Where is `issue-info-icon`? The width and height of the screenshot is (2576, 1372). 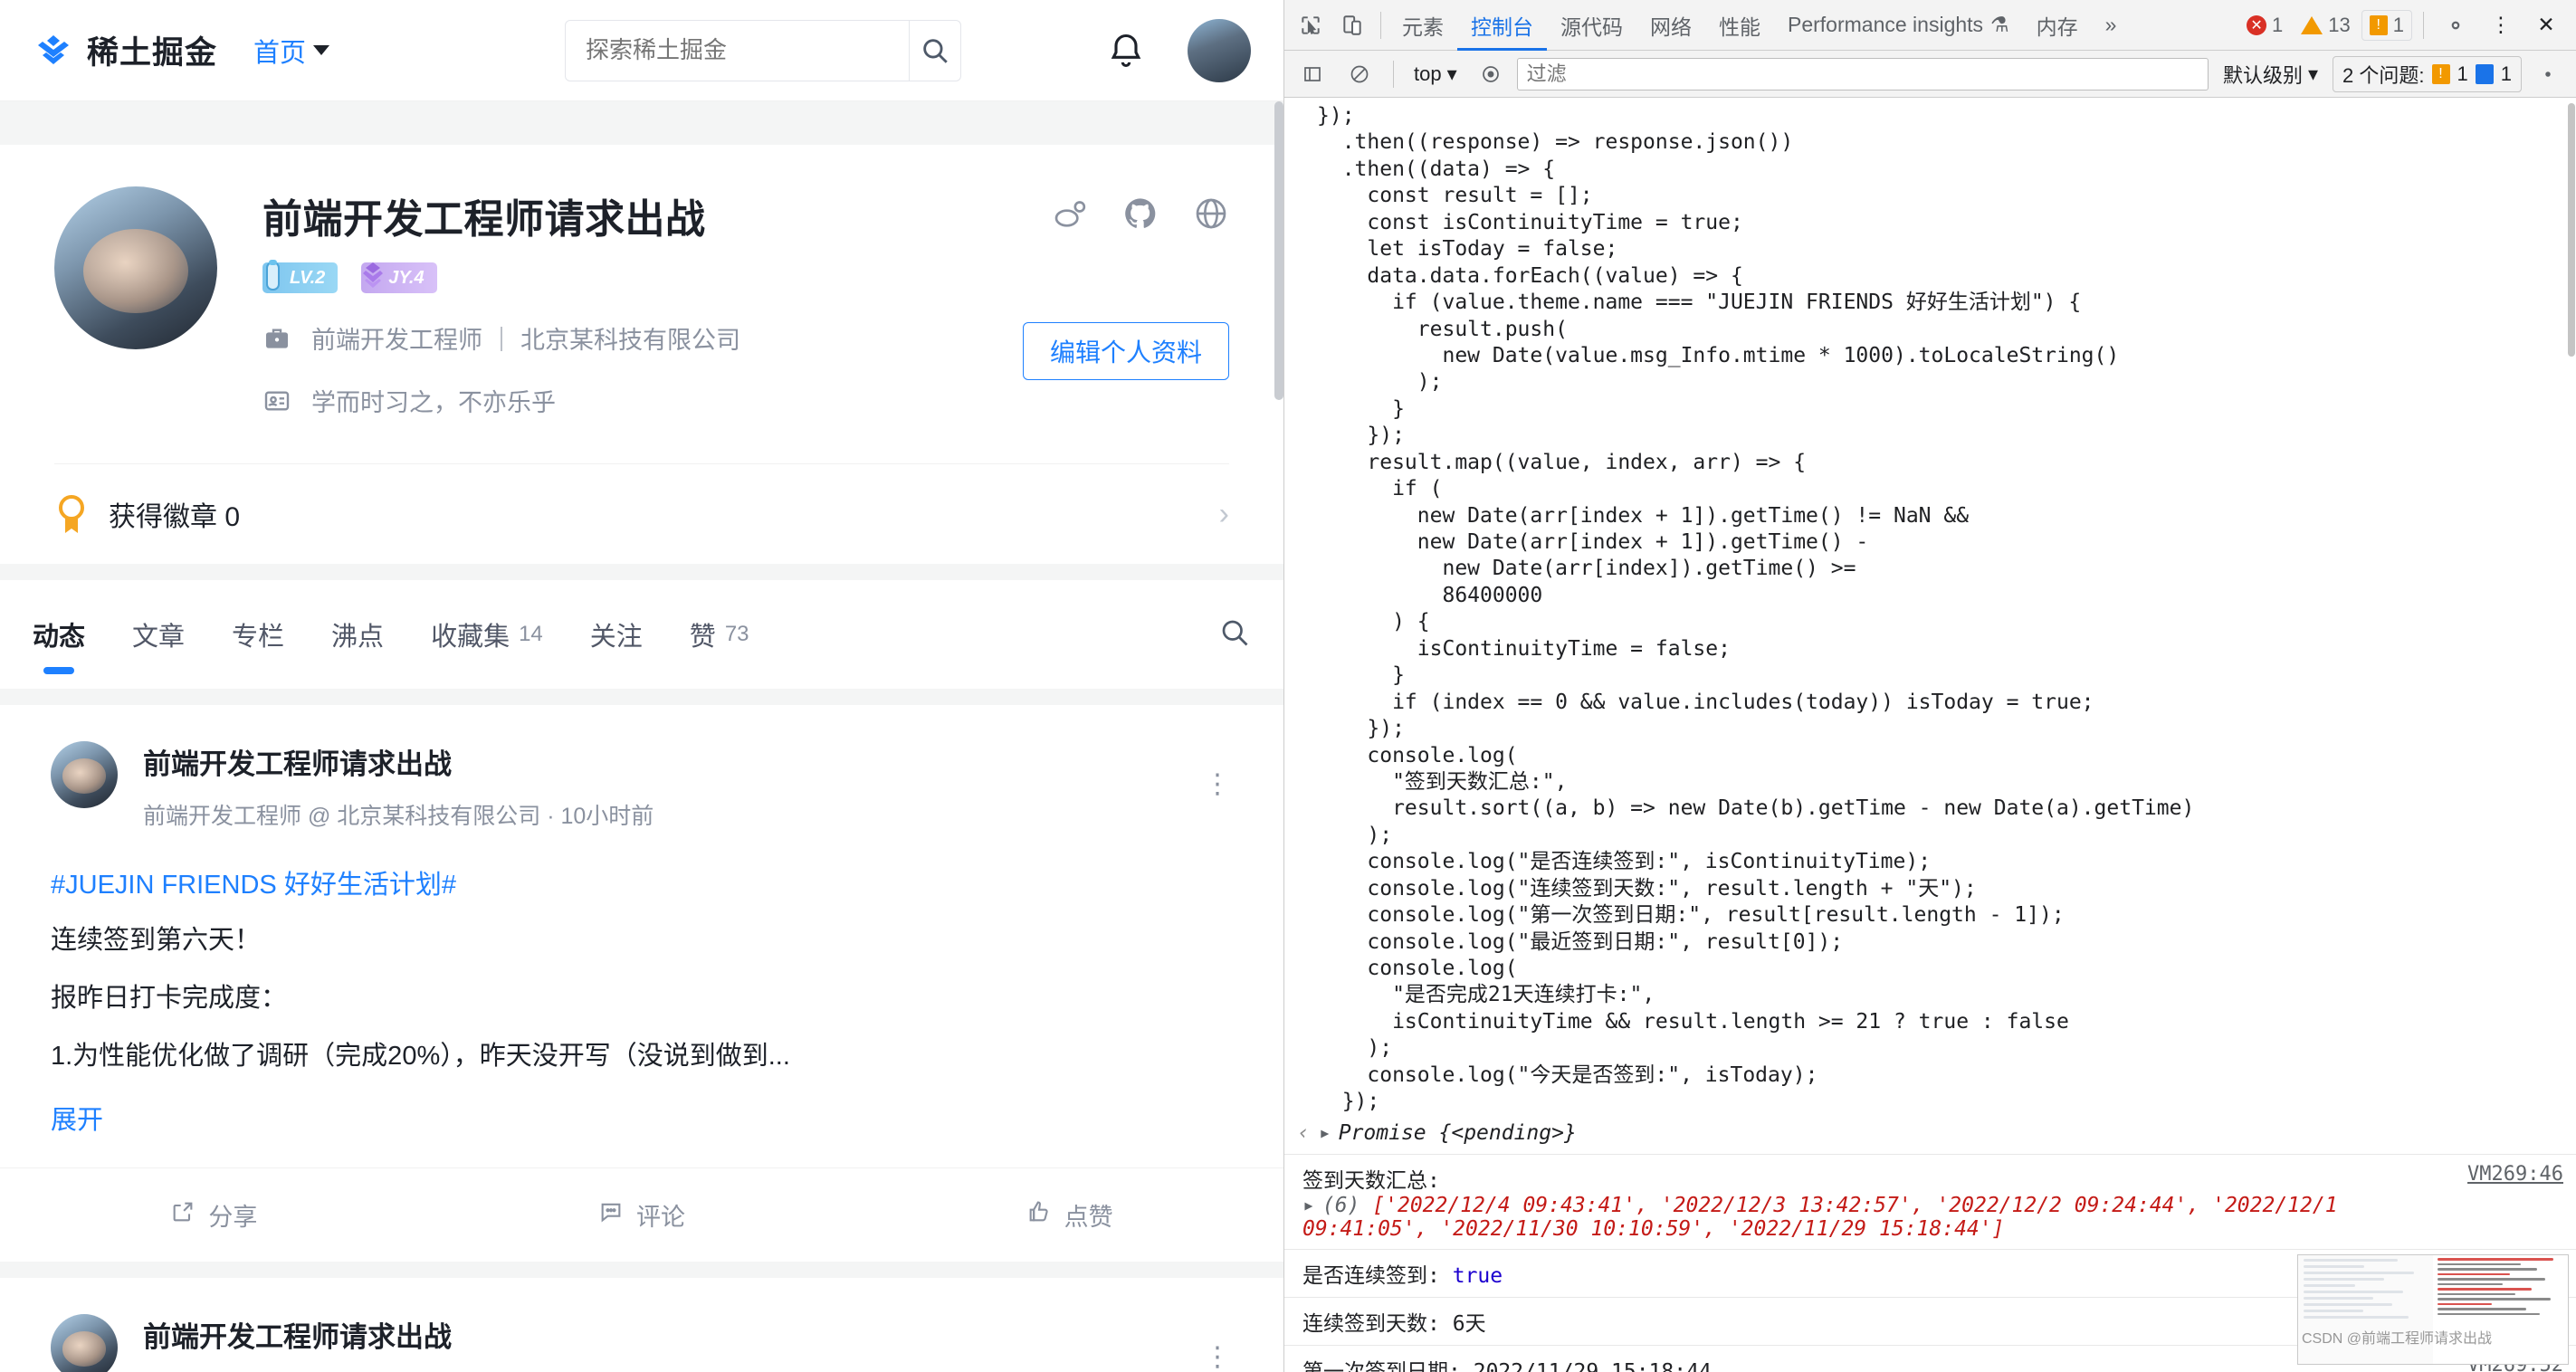
issue-info-icon is located at coordinates (2484, 73).